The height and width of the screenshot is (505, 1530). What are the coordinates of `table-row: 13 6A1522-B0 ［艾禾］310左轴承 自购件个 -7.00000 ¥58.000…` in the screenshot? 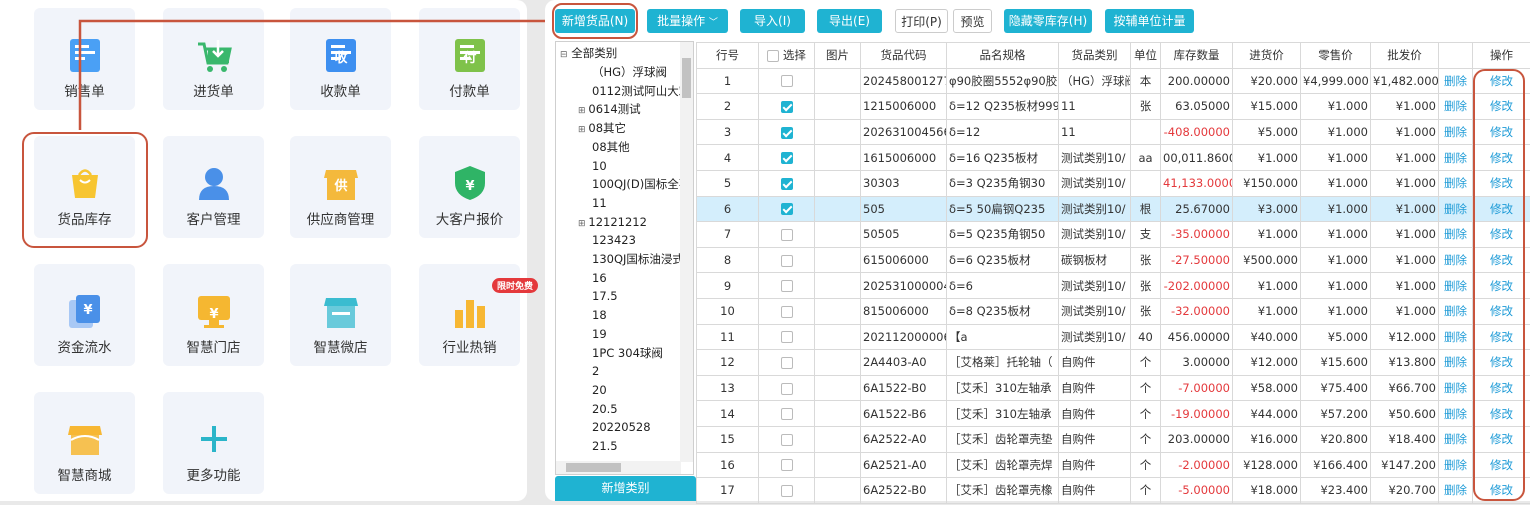 It's located at (1113, 388).